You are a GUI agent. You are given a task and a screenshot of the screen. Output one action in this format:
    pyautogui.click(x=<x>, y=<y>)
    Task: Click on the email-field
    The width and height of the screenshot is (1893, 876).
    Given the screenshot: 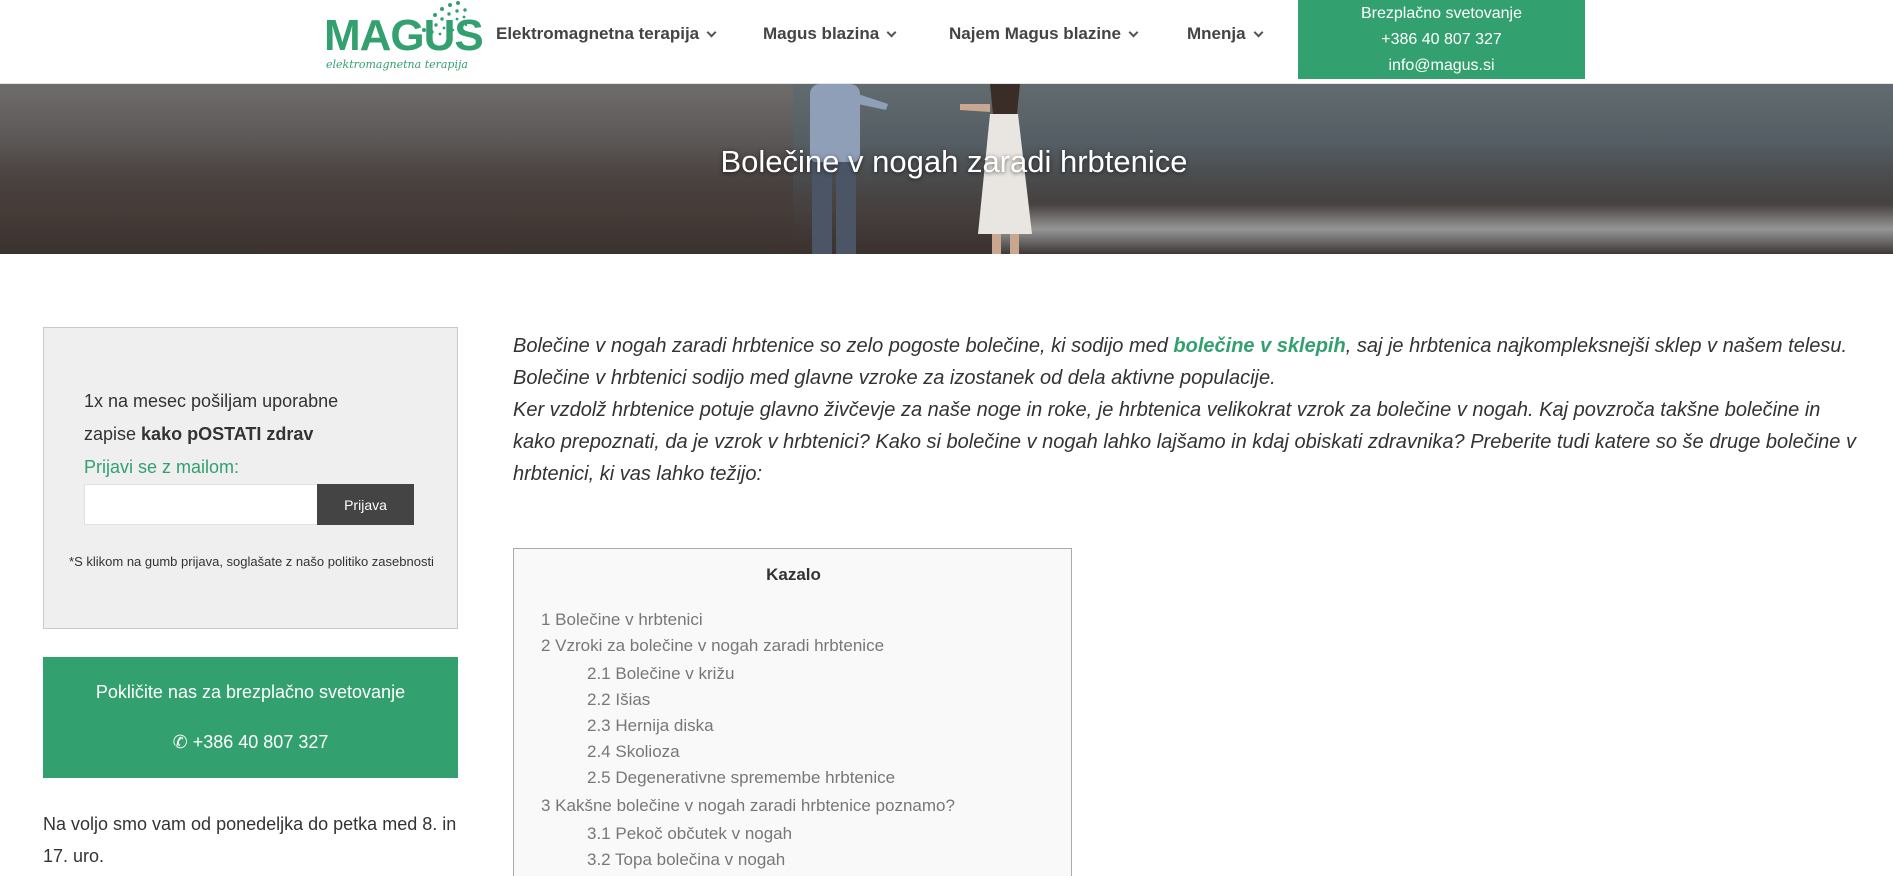 What is the action you would take?
    pyautogui.click(x=201, y=504)
    